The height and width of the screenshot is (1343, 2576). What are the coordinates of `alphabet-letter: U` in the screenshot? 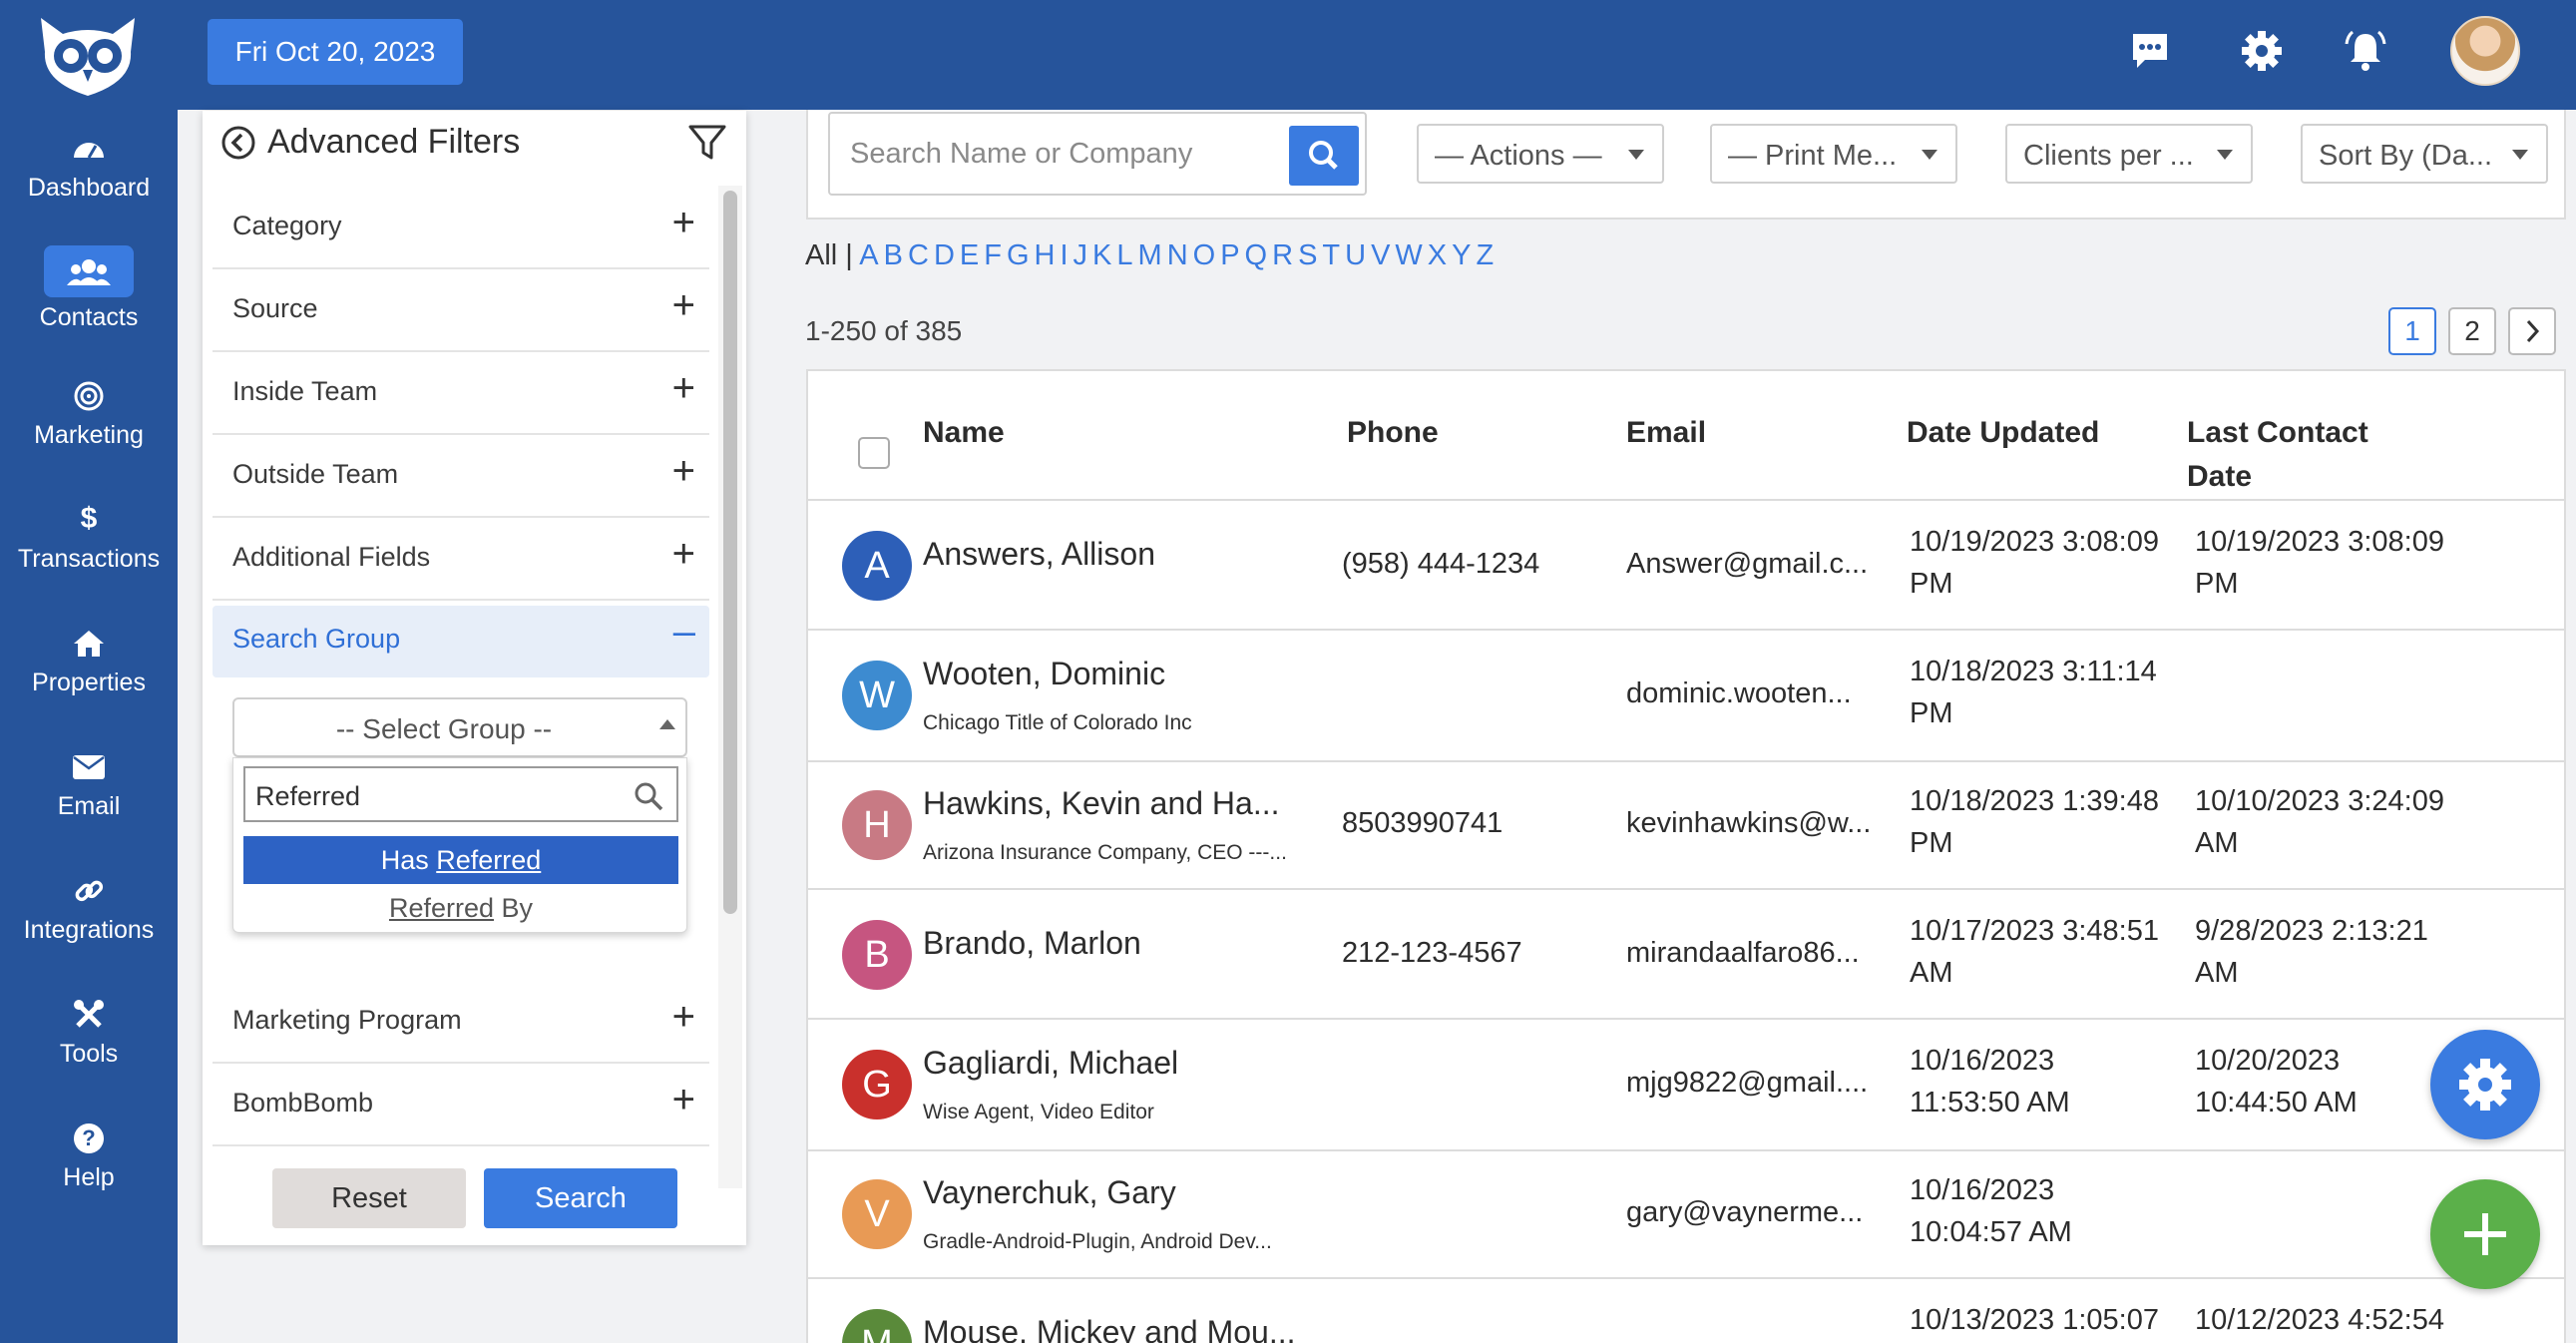 It's located at (1355, 255).